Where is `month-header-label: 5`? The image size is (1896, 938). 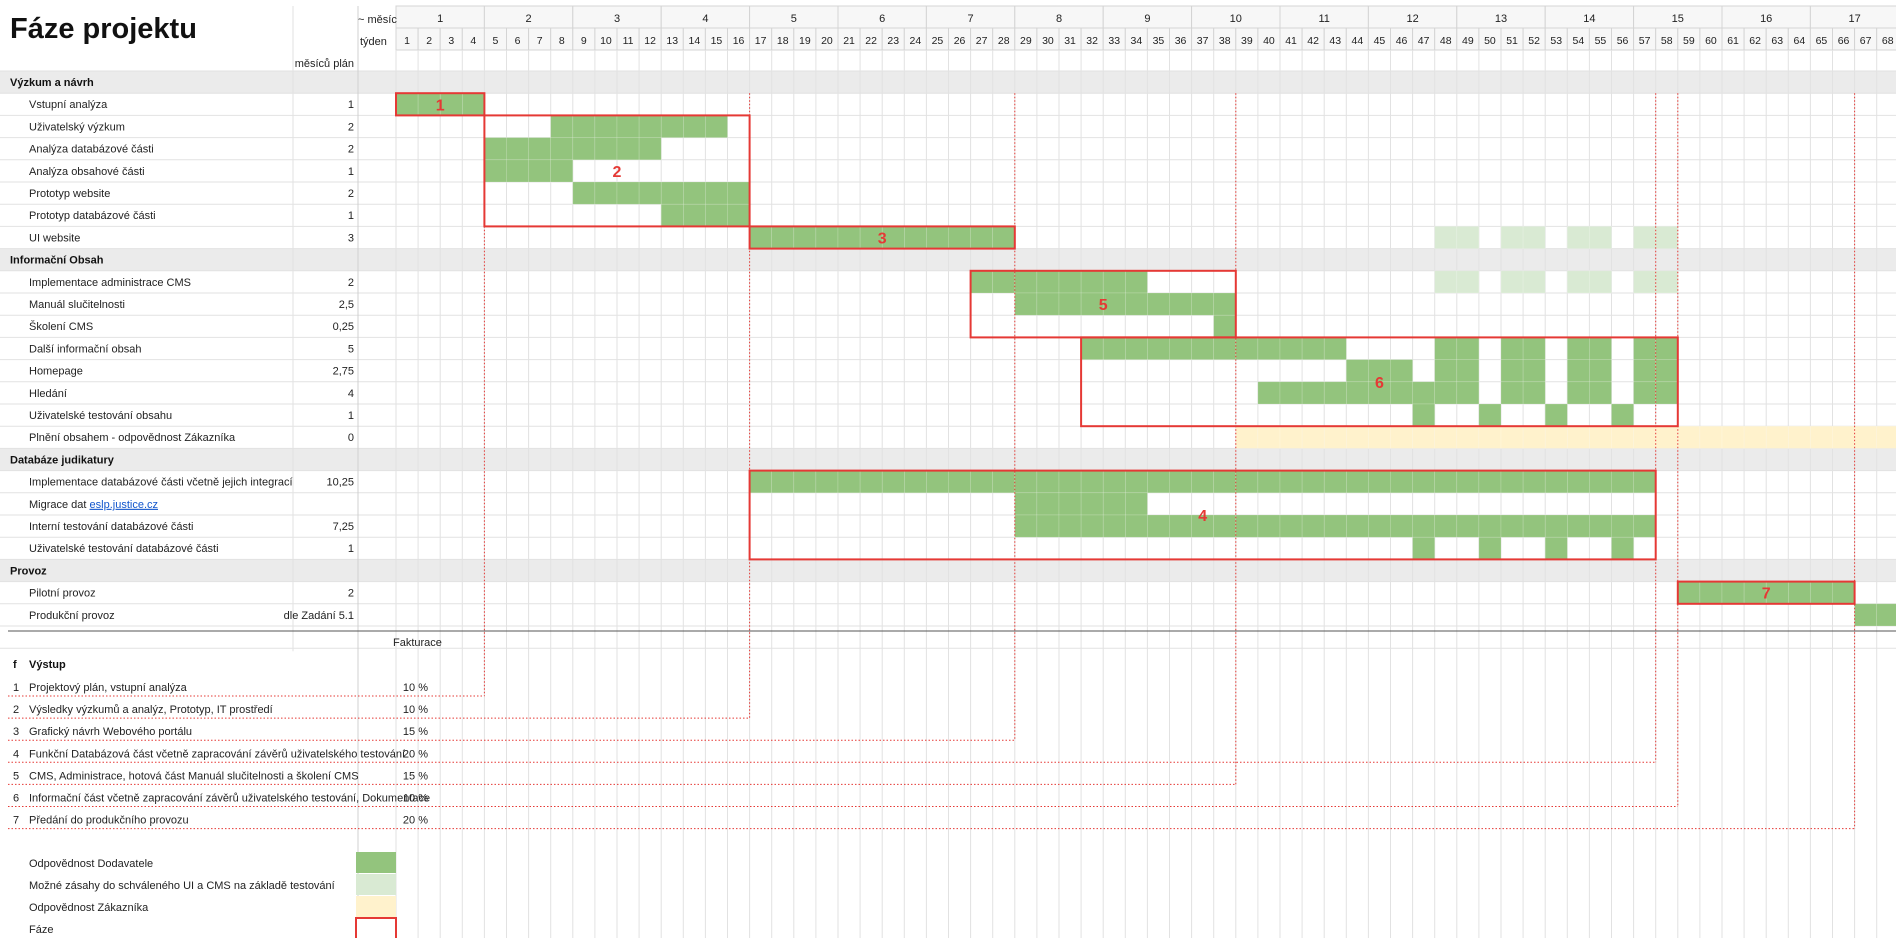
month-header-label: 5 is located at coordinates (794, 19).